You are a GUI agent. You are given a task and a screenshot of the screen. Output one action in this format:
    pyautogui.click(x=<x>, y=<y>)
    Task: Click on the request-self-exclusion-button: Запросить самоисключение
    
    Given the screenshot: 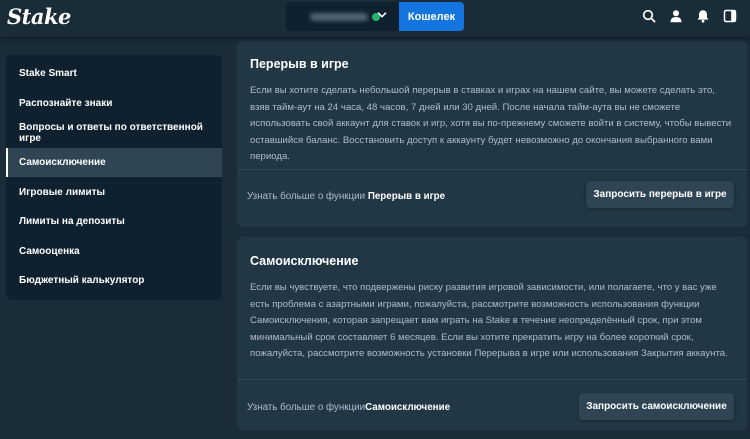 What is the action you would take?
    pyautogui.click(x=656, y=406)
    